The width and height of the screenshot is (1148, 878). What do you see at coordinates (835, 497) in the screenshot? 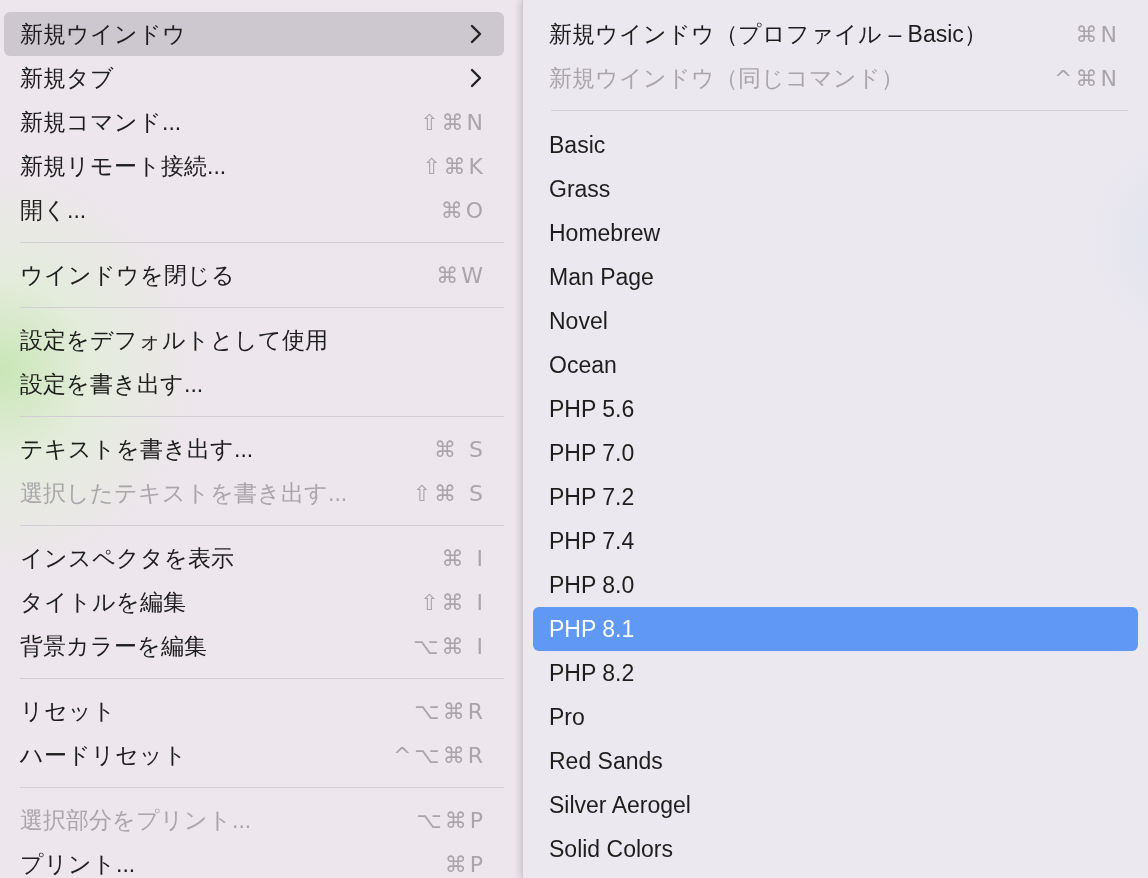
I see `menu-item: PHP 7.2` at bounding box center [835, 497].